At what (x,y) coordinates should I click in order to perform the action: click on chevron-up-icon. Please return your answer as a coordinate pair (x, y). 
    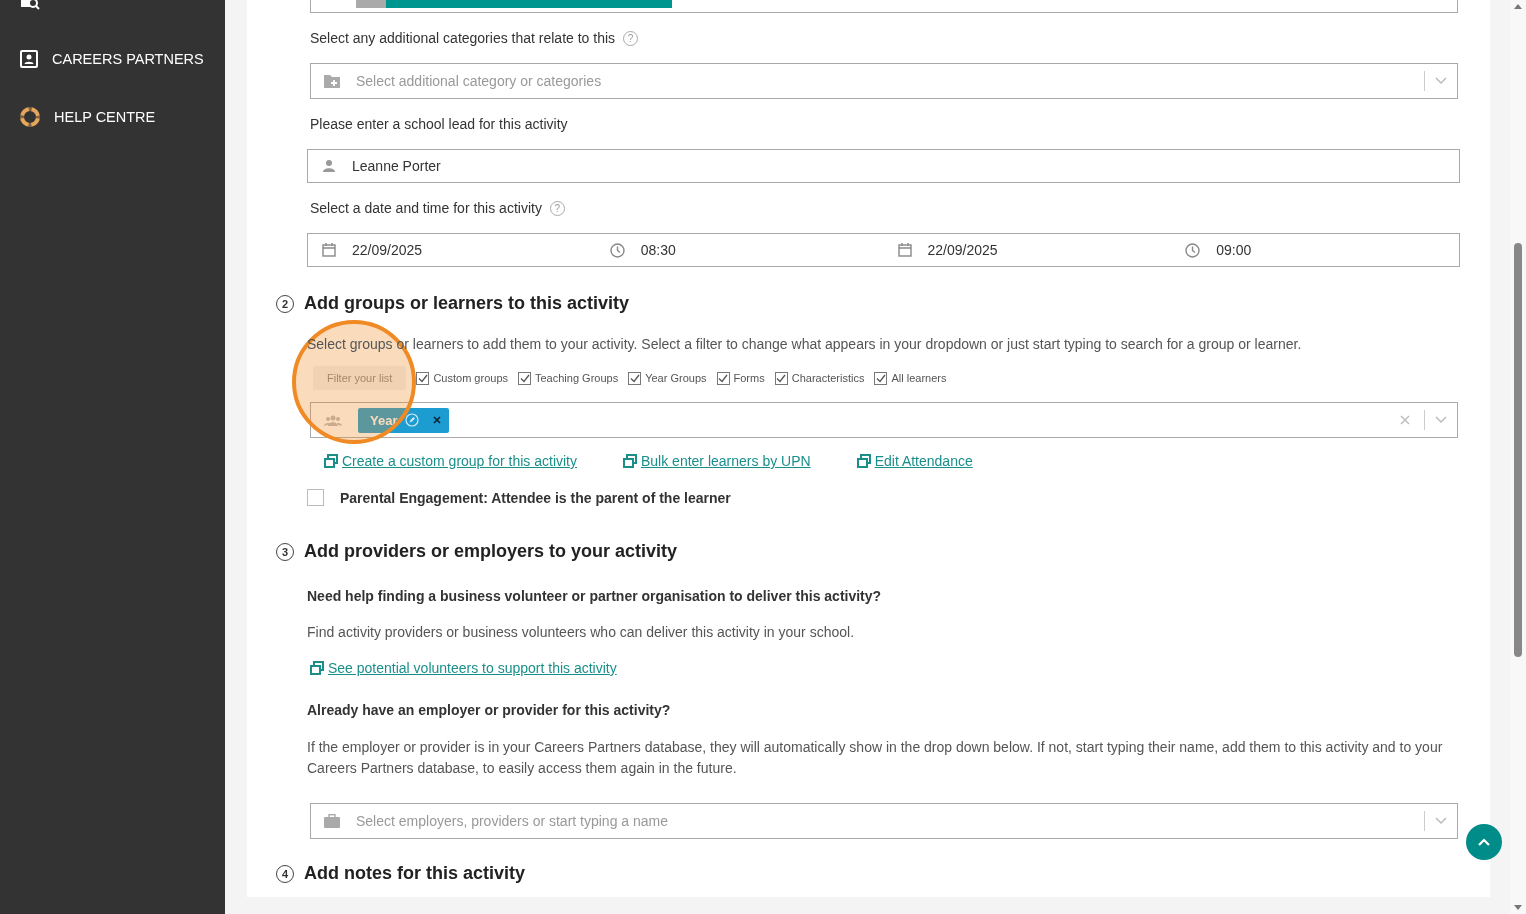
    Looking at the image, I should click on (1484, 842).